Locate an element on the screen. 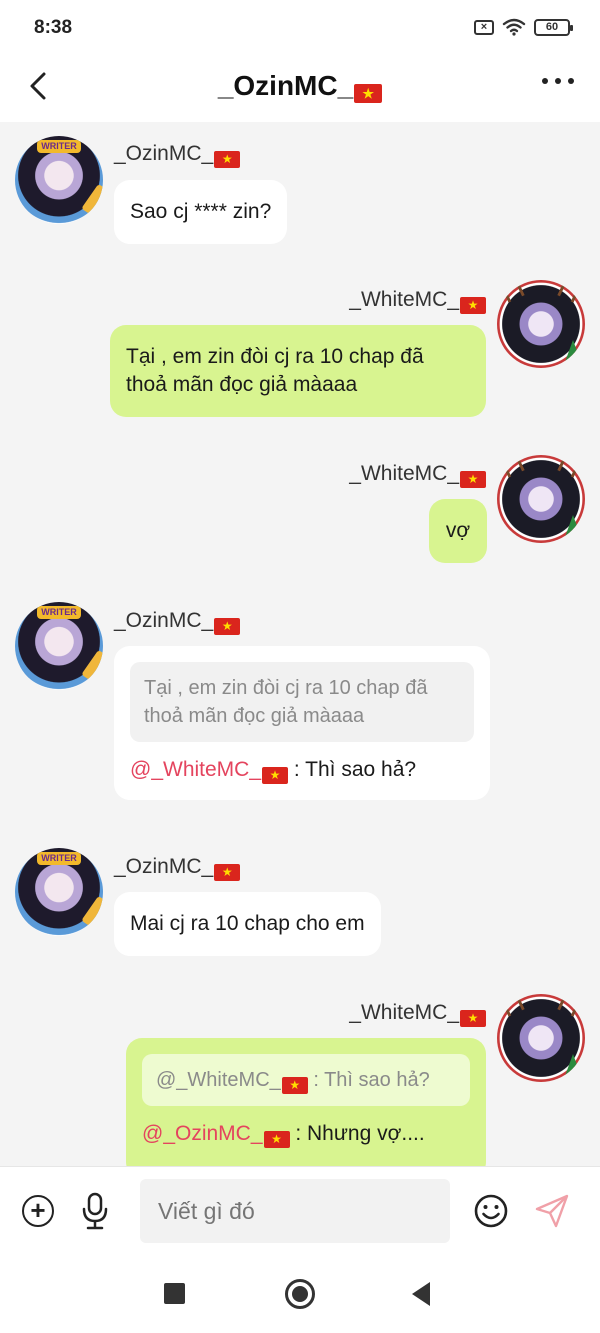  back-nav-button is located at coordinates (421, 1294).